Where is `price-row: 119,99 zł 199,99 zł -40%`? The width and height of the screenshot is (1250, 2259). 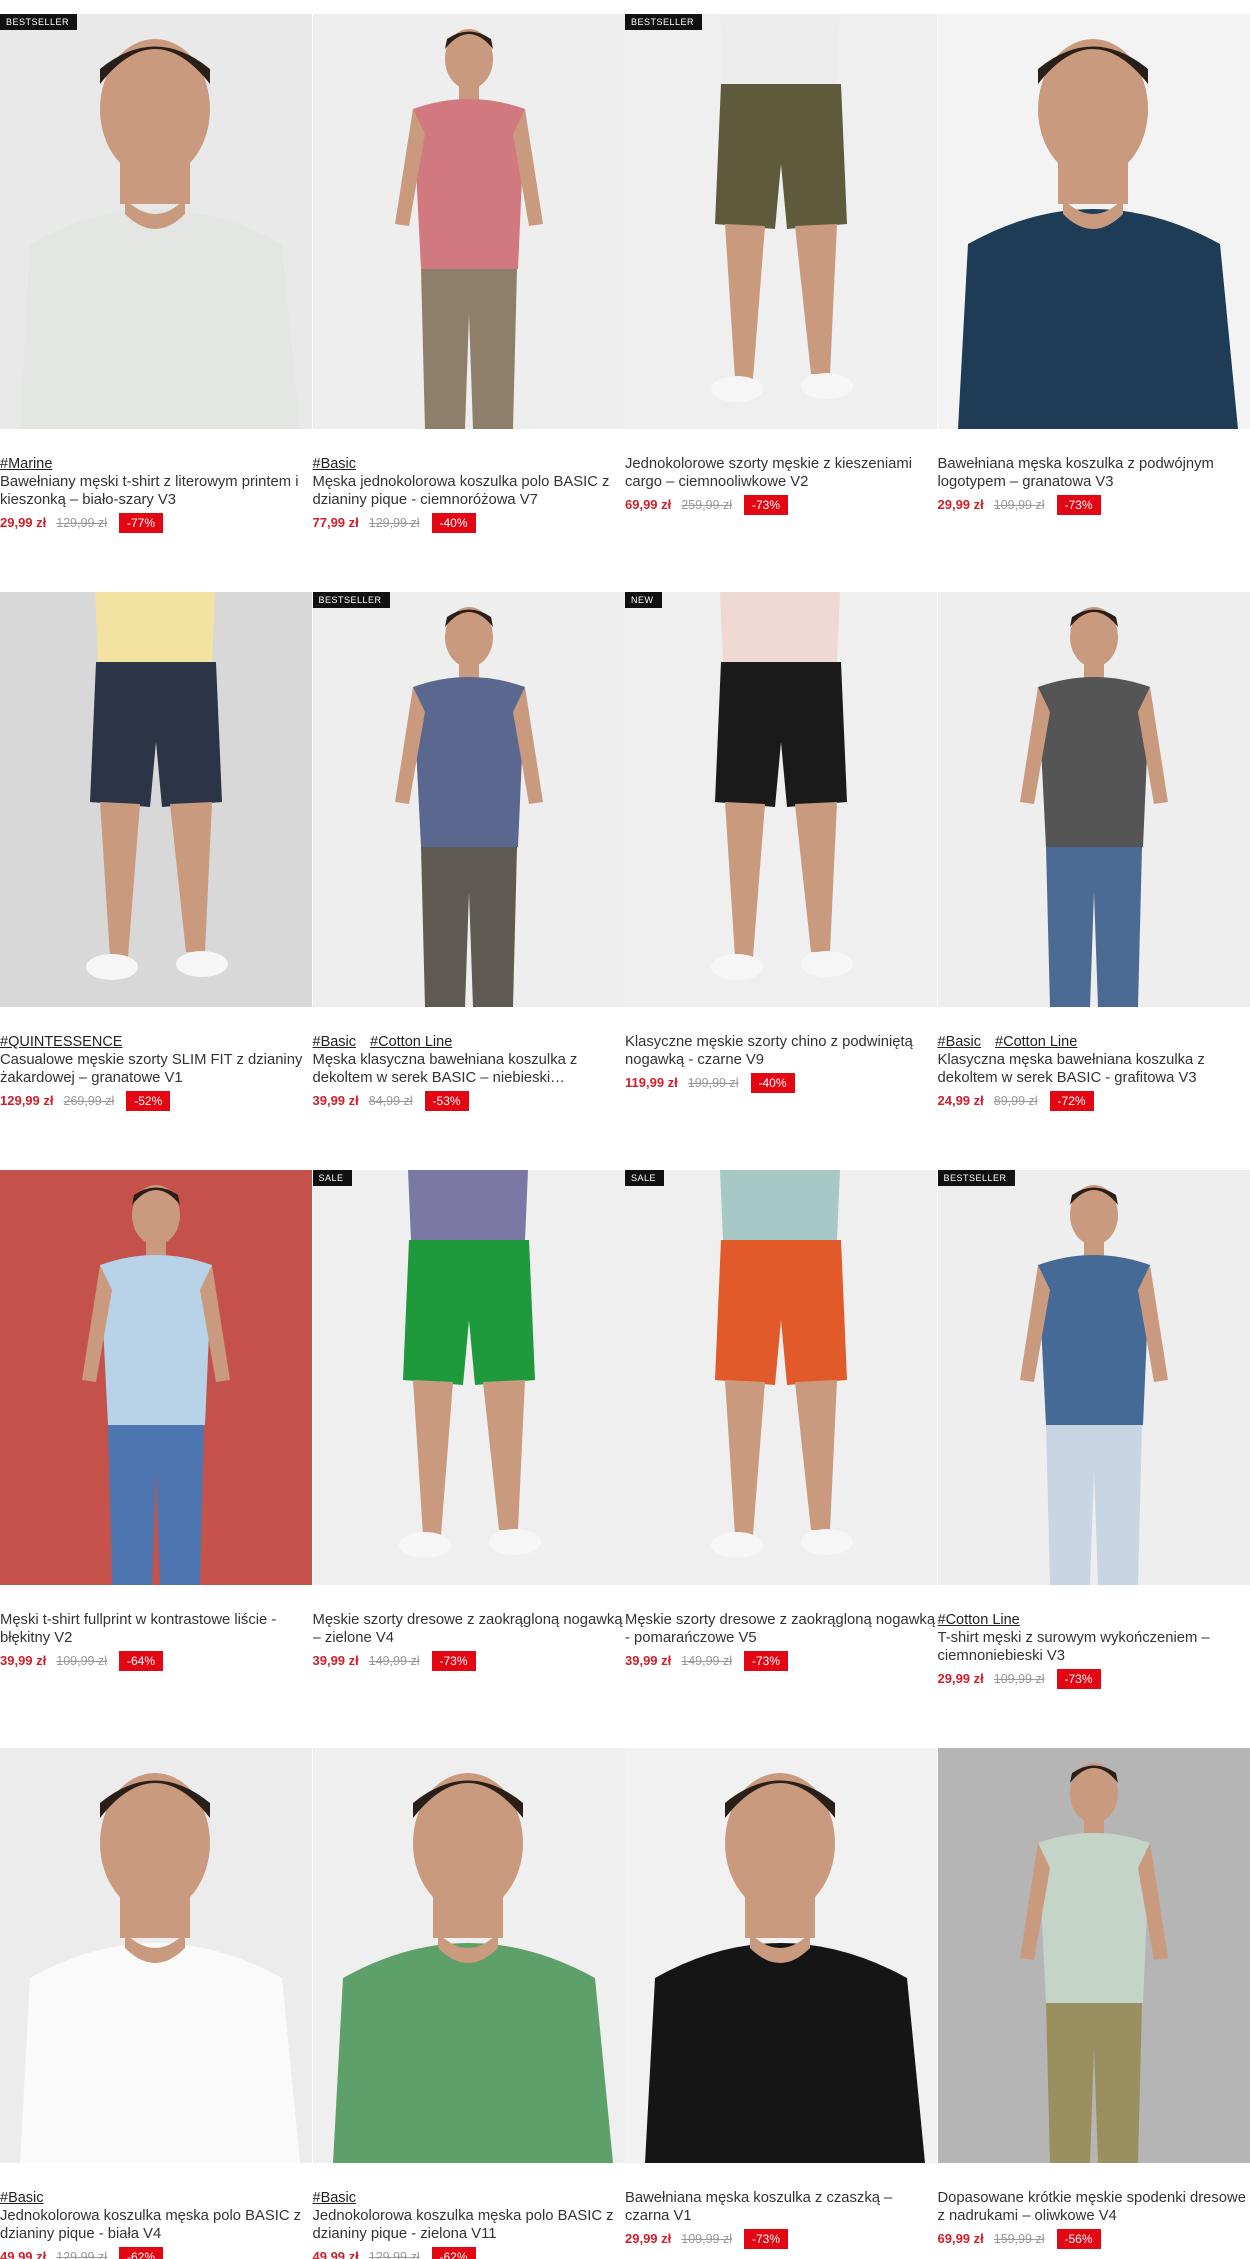 price-row: 119,99 zł 199,99 zł -40% is located at coordinates (781, 1083).